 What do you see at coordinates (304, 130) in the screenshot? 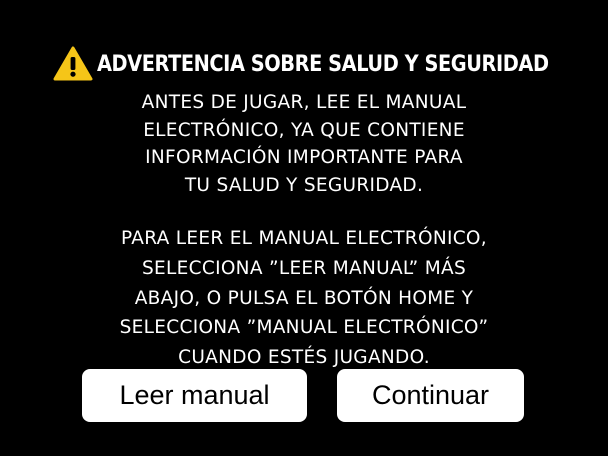
I see `notice-line: ELECTRÓNICO, YA QUE CONTIENE` at bounding box center [304, 130].